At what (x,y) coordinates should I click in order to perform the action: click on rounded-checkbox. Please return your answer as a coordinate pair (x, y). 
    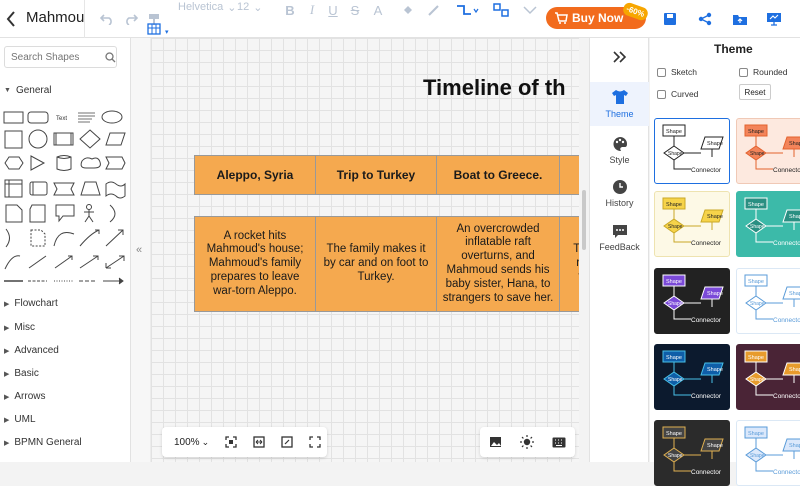
    Looking at the image, I should click on (743, 72).